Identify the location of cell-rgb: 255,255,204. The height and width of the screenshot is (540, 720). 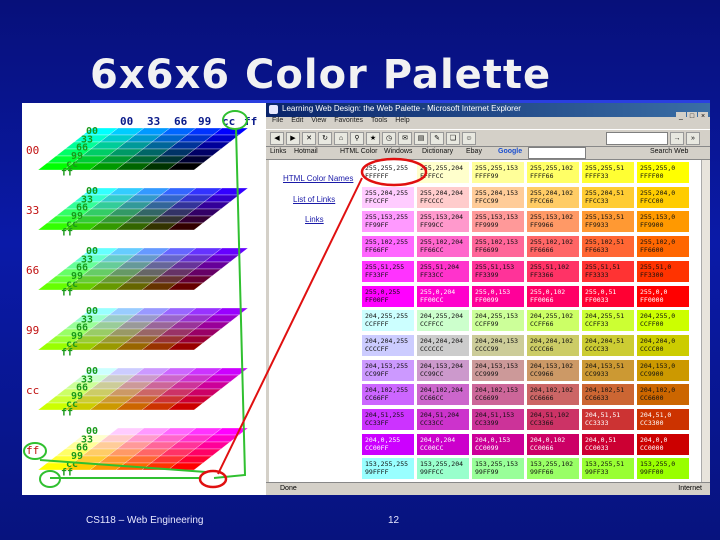
(442, 168).